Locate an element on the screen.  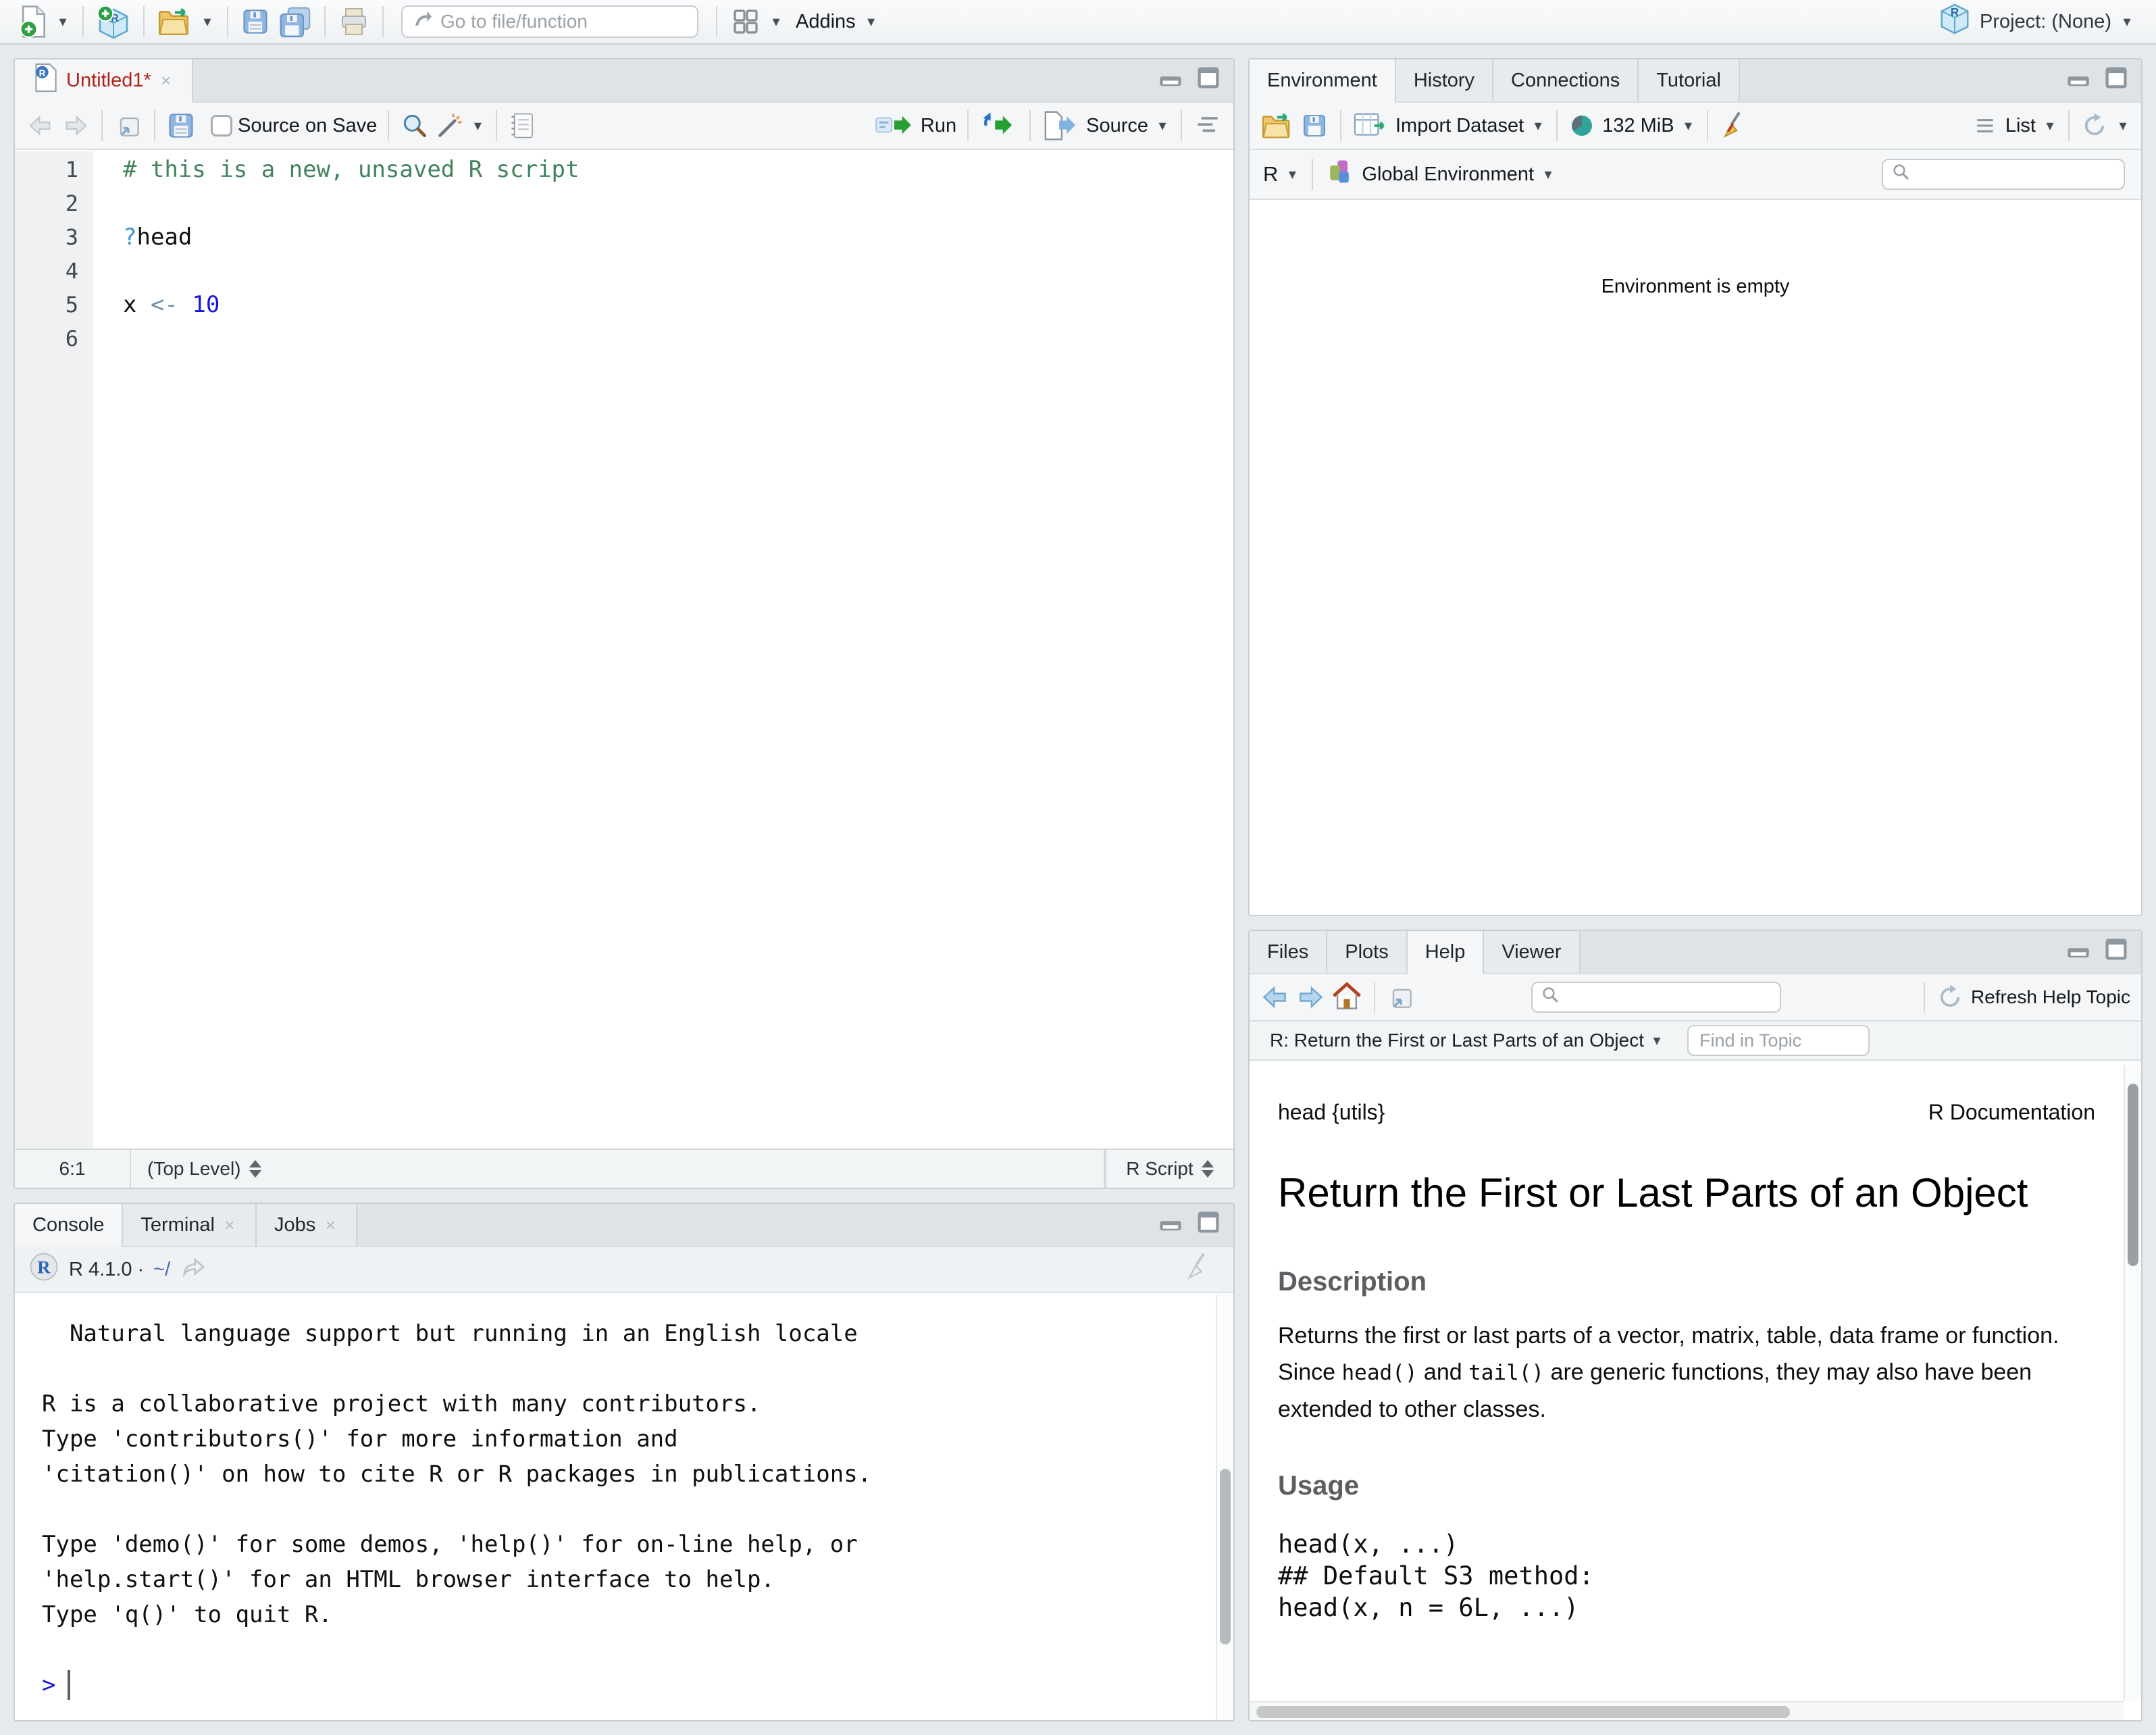
console-scrollbar is located at coordinates (1224, 1507).